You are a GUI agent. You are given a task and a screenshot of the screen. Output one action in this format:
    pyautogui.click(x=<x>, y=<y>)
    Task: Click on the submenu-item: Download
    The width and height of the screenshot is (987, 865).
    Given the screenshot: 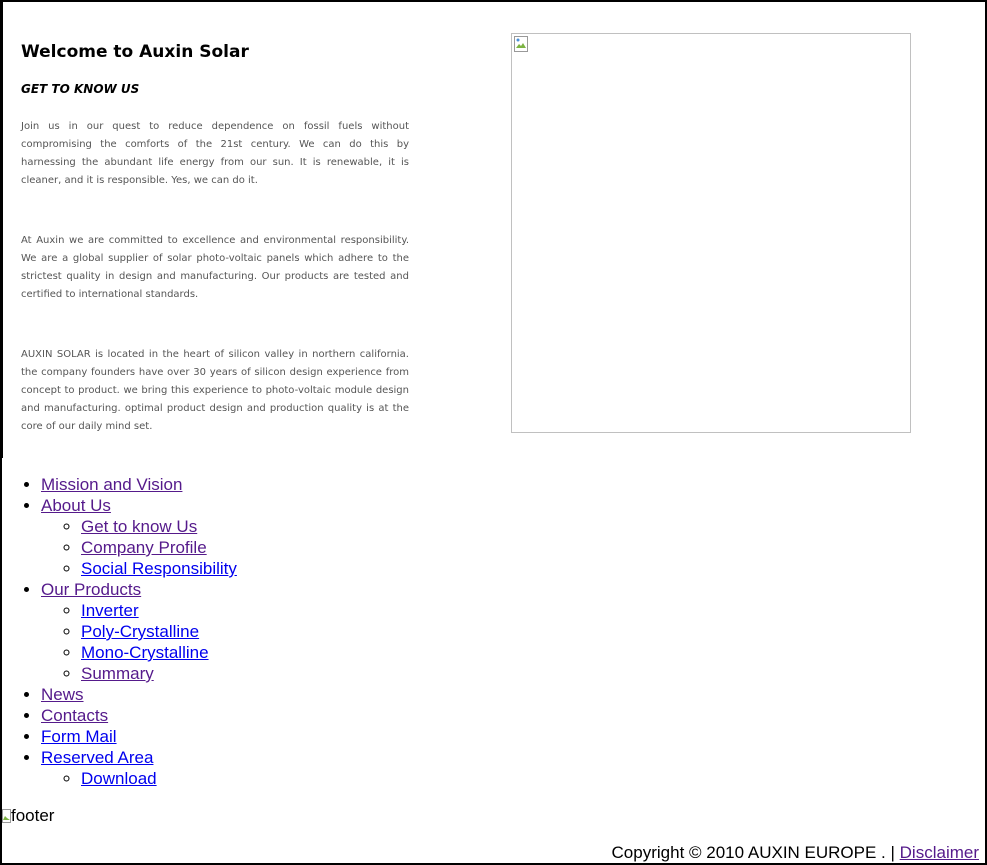 What is the action you would take?
    pyautogui.click(x=159, y=778)
    